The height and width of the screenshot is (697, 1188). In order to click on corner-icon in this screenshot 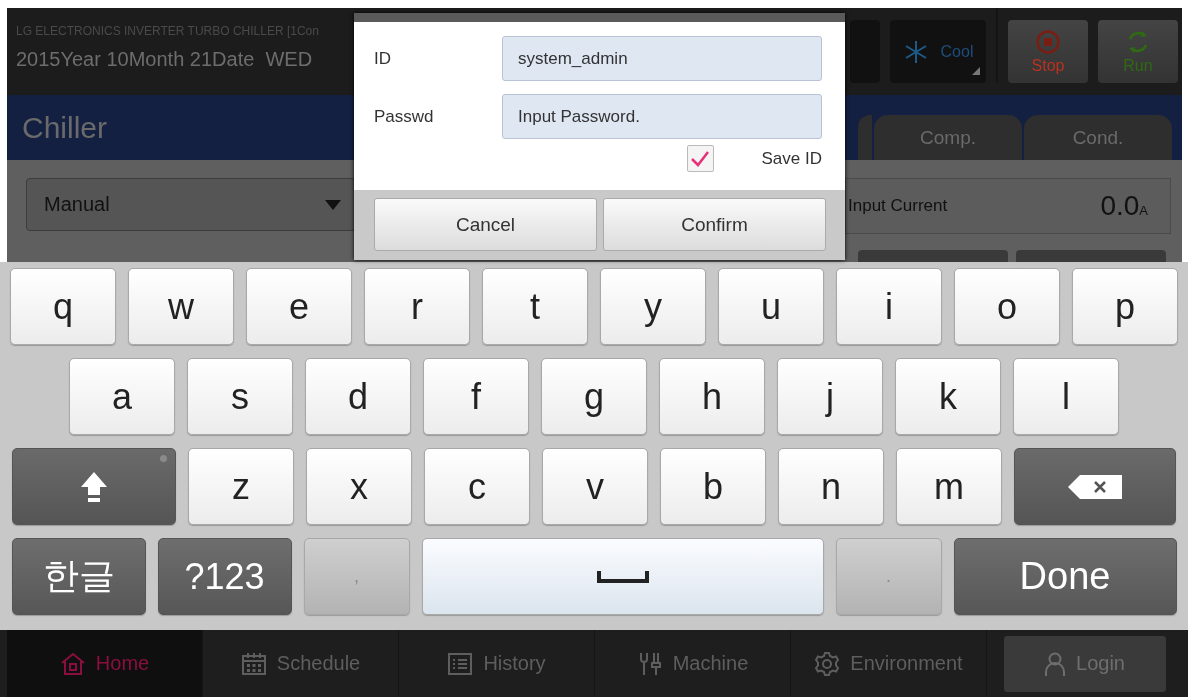, I will do `click(976, 71)`.